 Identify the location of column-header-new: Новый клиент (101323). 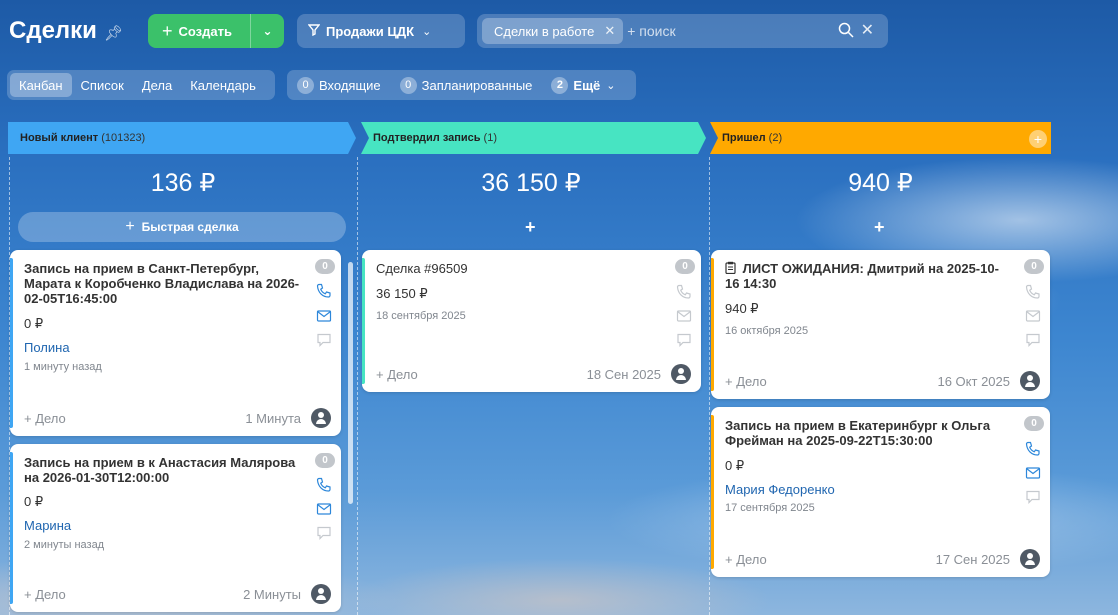
(178, 138).